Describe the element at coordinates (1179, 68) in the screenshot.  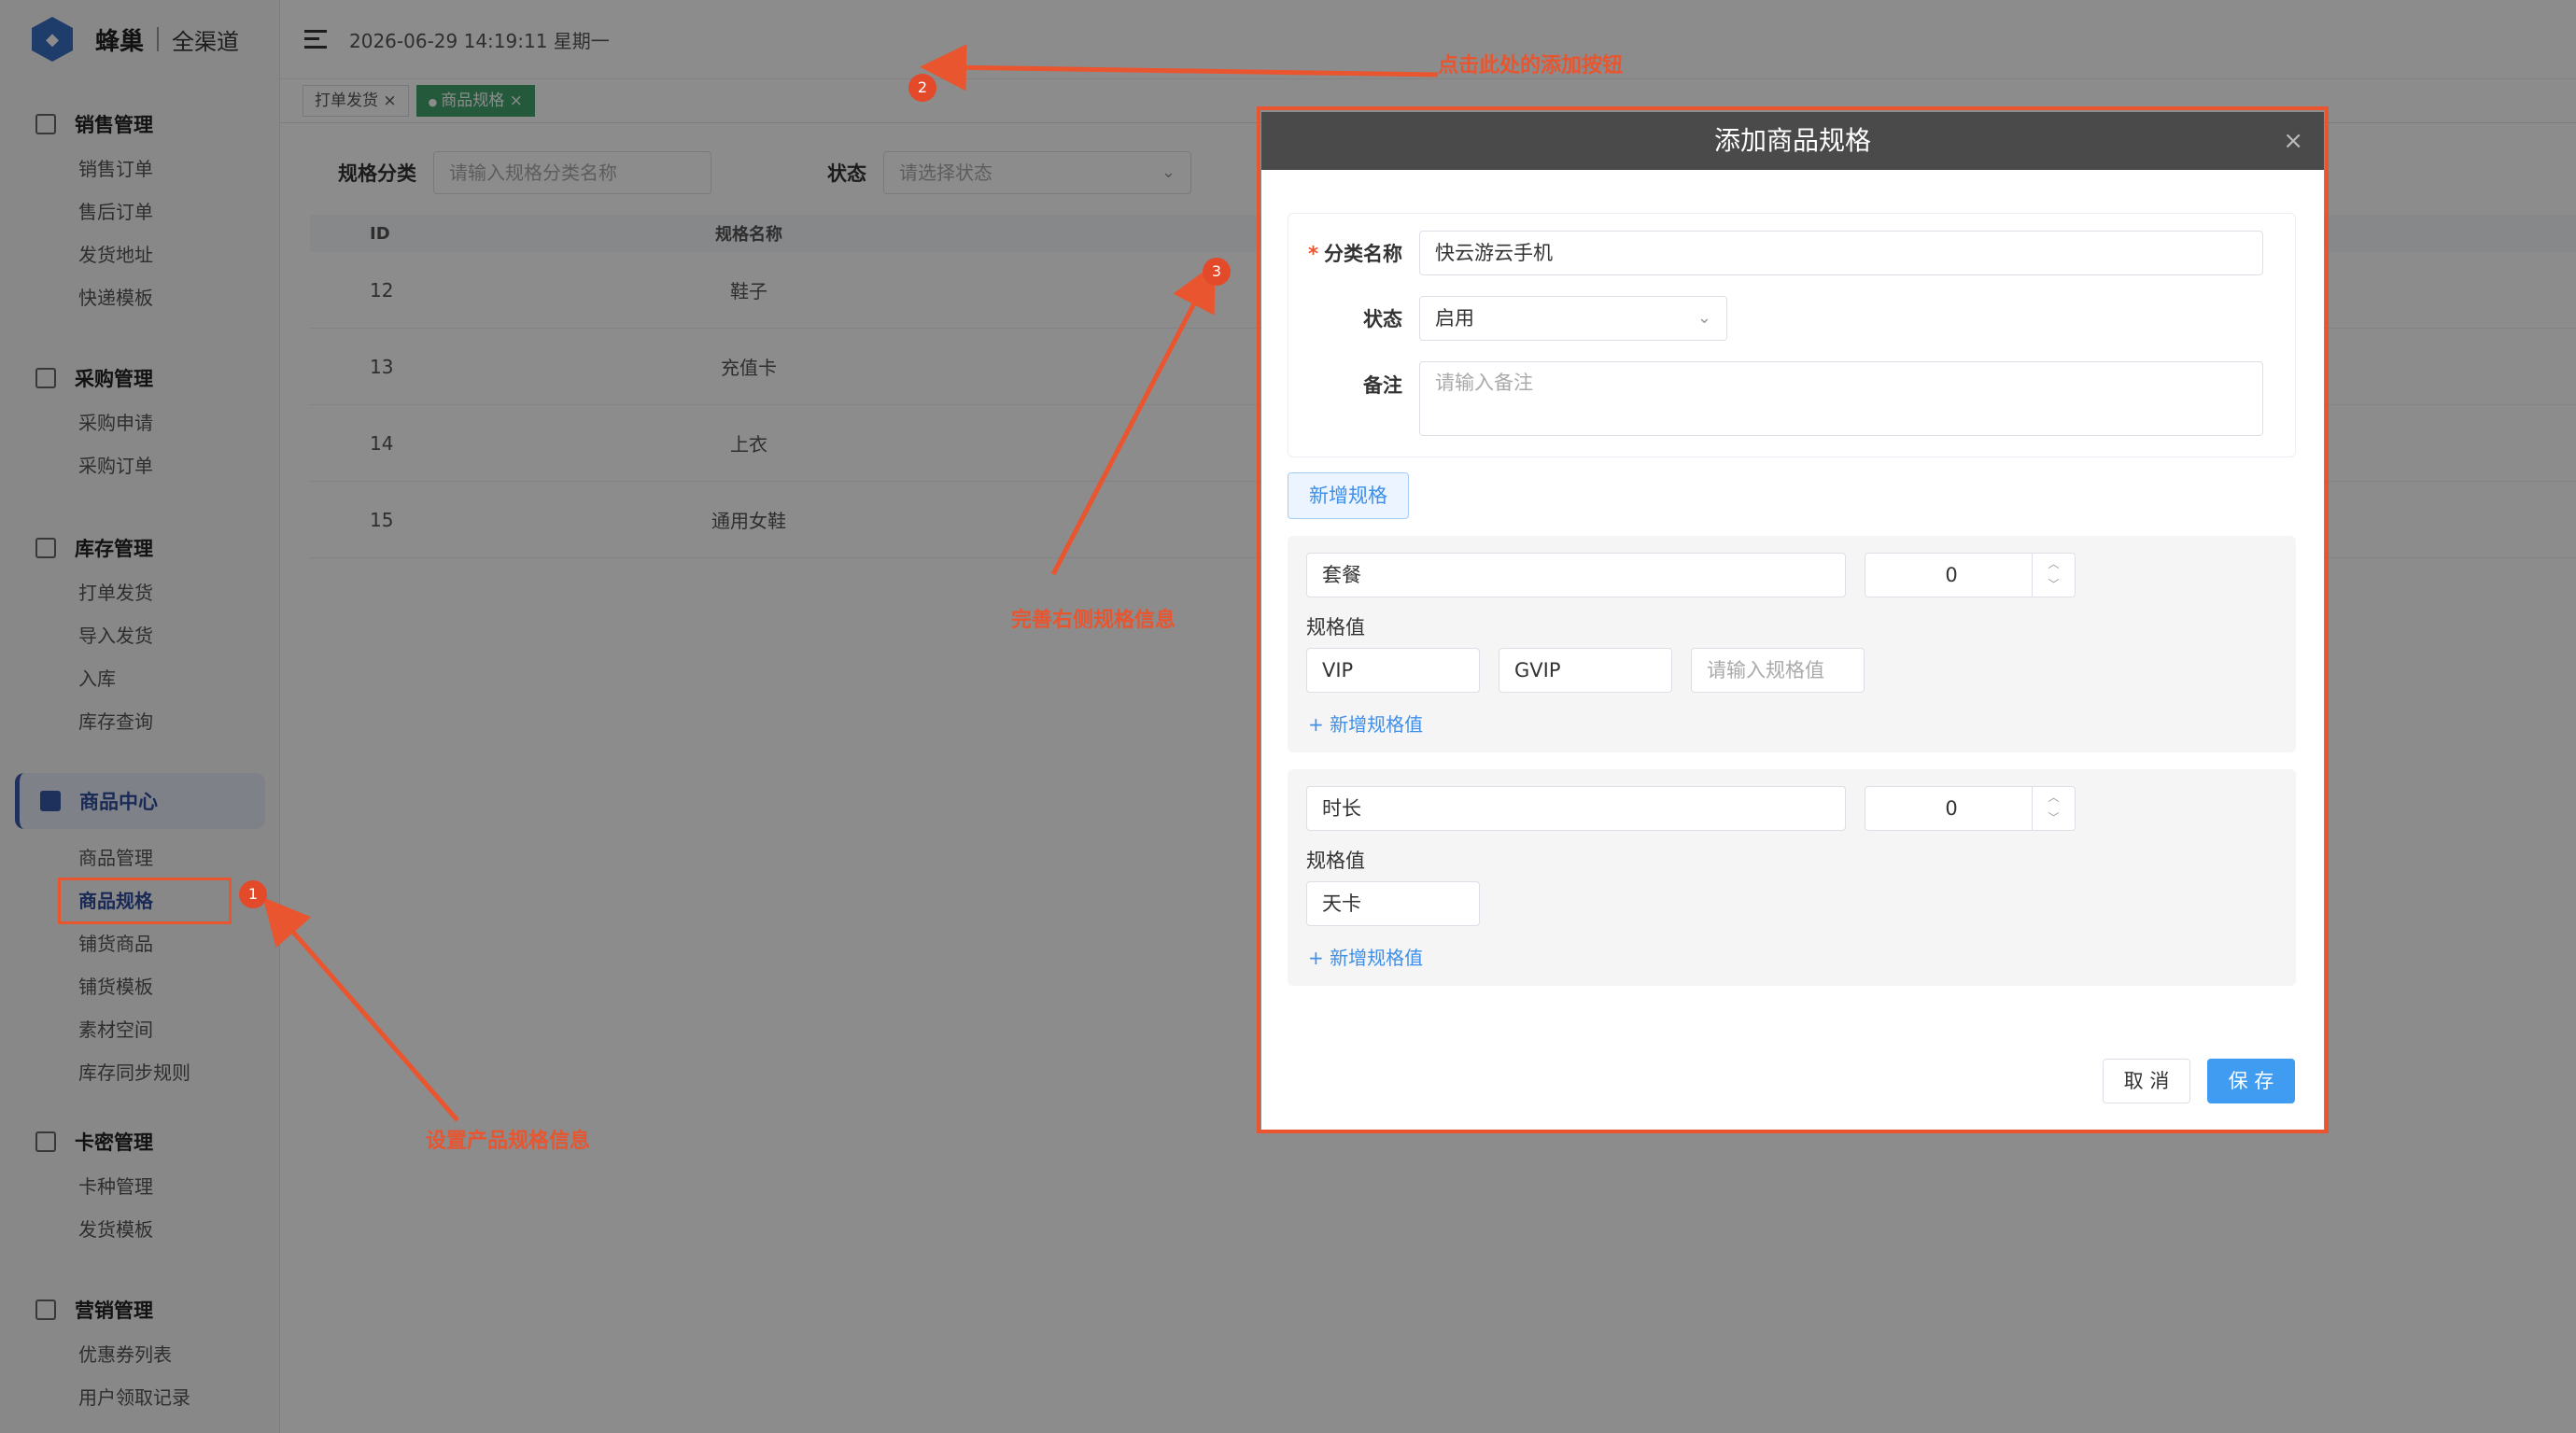
I see `arrow-step2` at that location.